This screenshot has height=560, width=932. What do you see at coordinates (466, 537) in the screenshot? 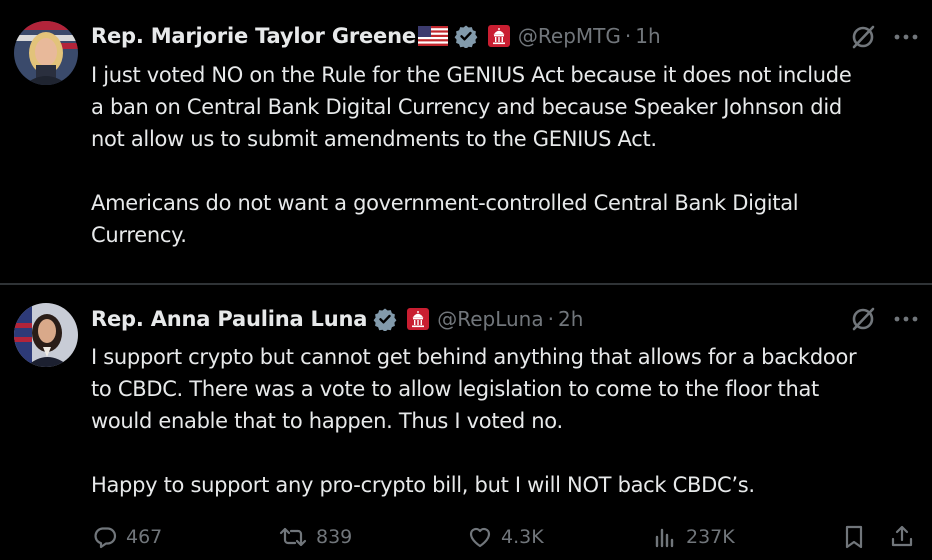
I see `action-bar: 467 839 4.3K 237K` at bounding box center [466, 537].